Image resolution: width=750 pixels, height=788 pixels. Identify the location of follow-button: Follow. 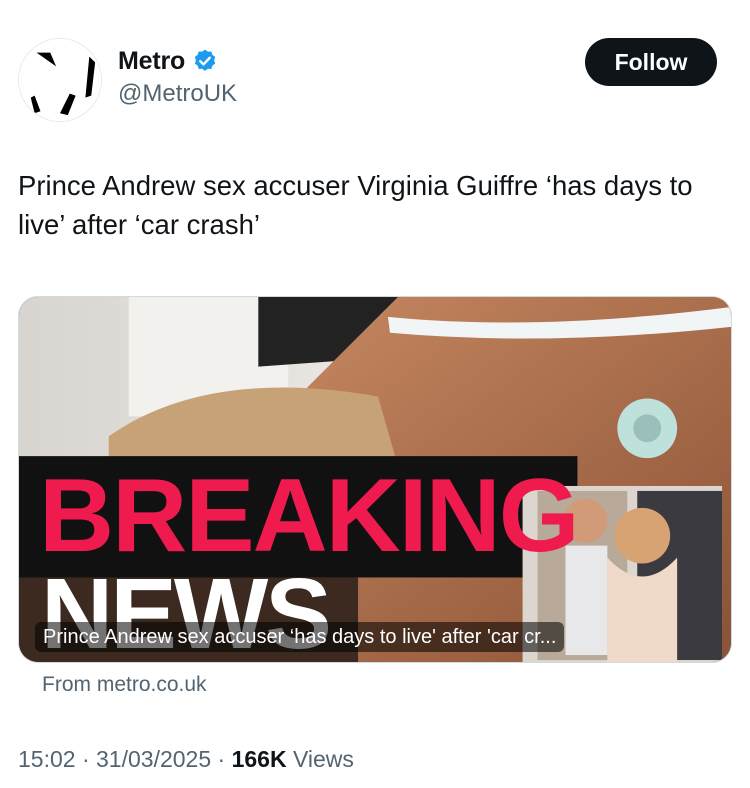
(651, 62).